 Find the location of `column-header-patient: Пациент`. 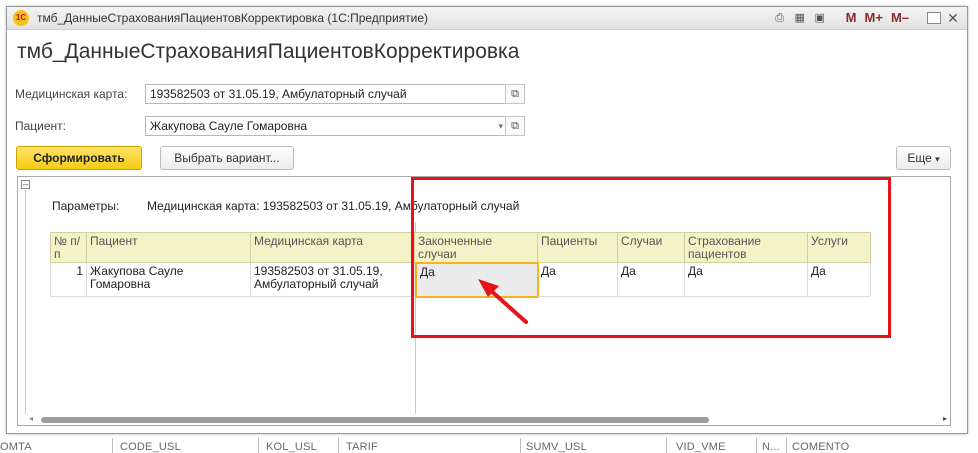

column-header-patient: Пациент is located at coordinates (169, 247).